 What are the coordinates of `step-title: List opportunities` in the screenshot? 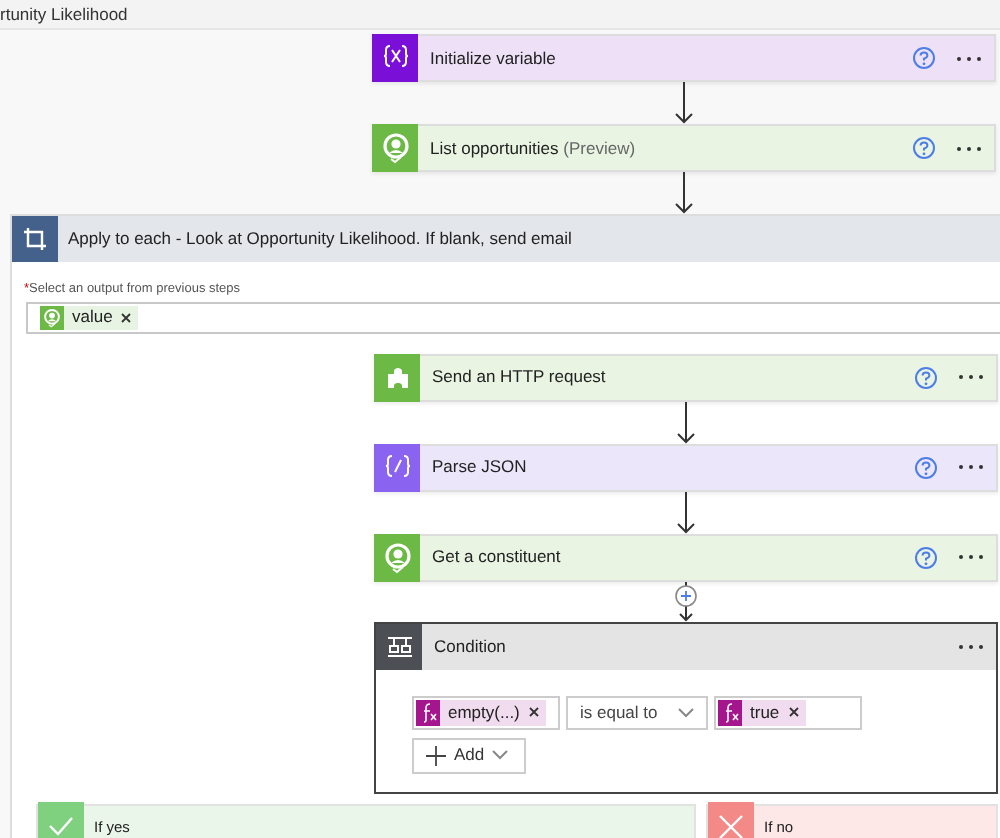 It's located at (494, 147).